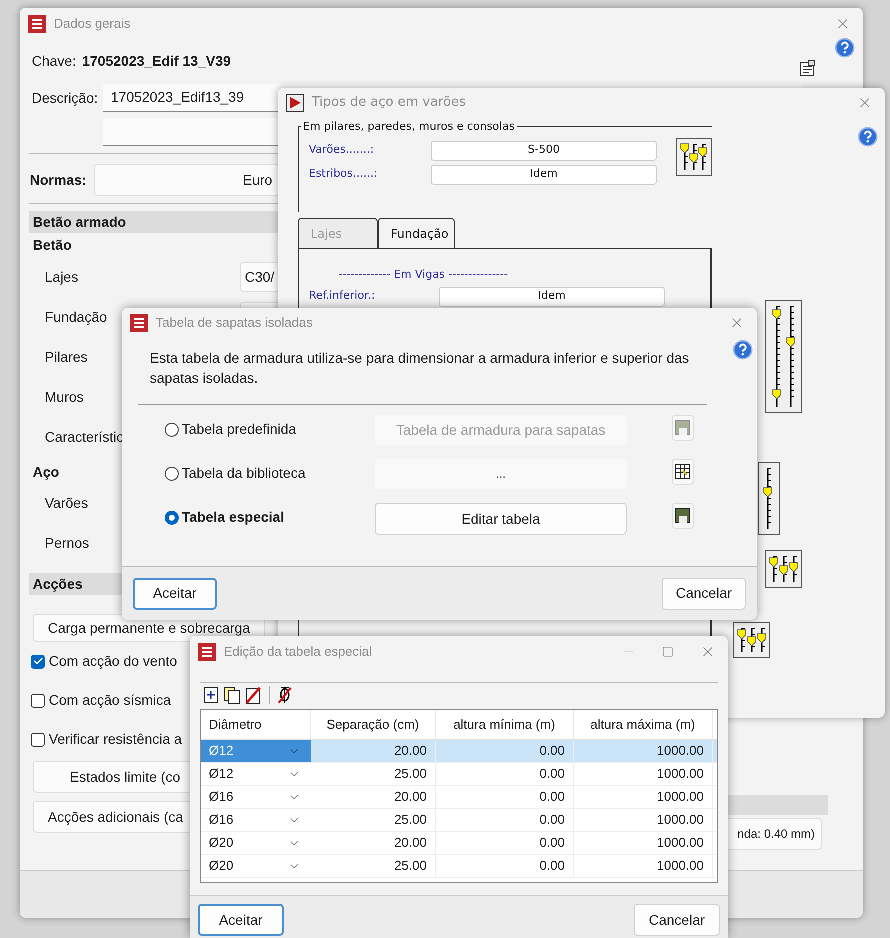 This screenshot has height=938, width=890. What do you see at coordinates (409, 127) in the screenshot?
I see `group-title: Em pilares, paredes, muros e consolas` at bounding box center [409, 127].